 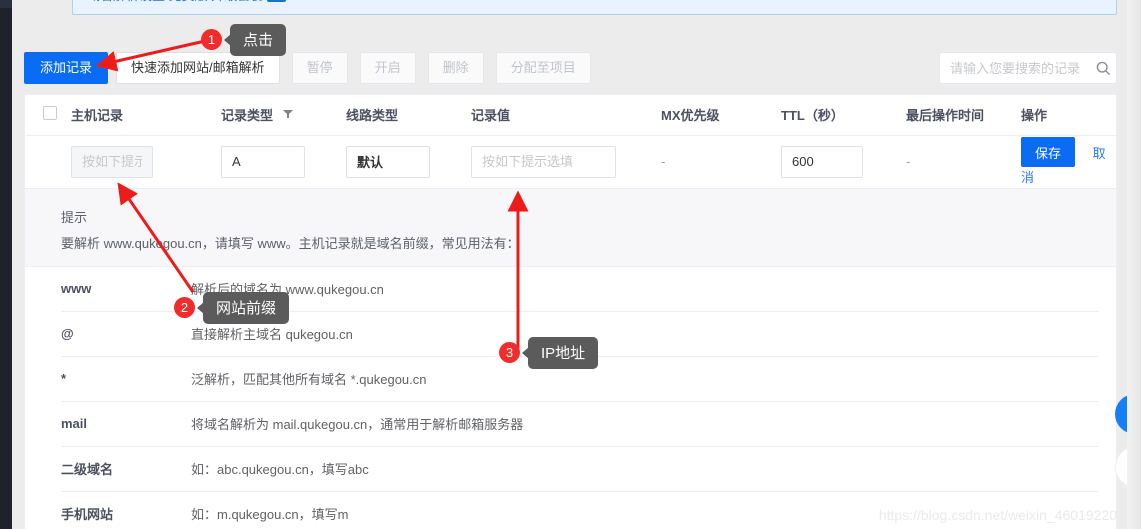 I want to click on example-value: 直接解析主域名 qukegou.cn, so click(x=272, y=334).